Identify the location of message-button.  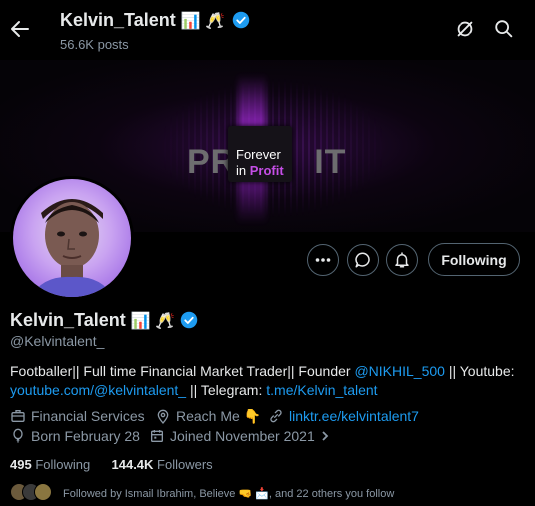
(363, 260).